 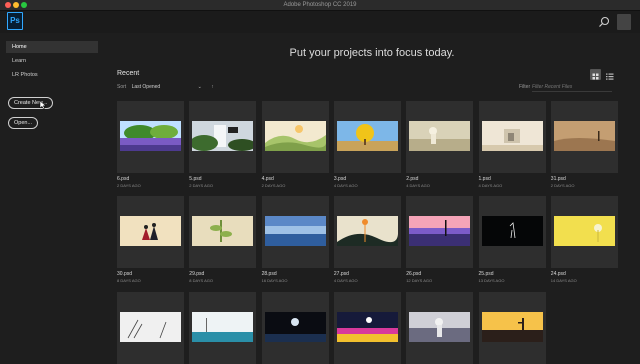 What do you see at coordinates (146, 87) in the screenshot?
I see `sort-value: Last Opened` at bounding box center [146, 87].